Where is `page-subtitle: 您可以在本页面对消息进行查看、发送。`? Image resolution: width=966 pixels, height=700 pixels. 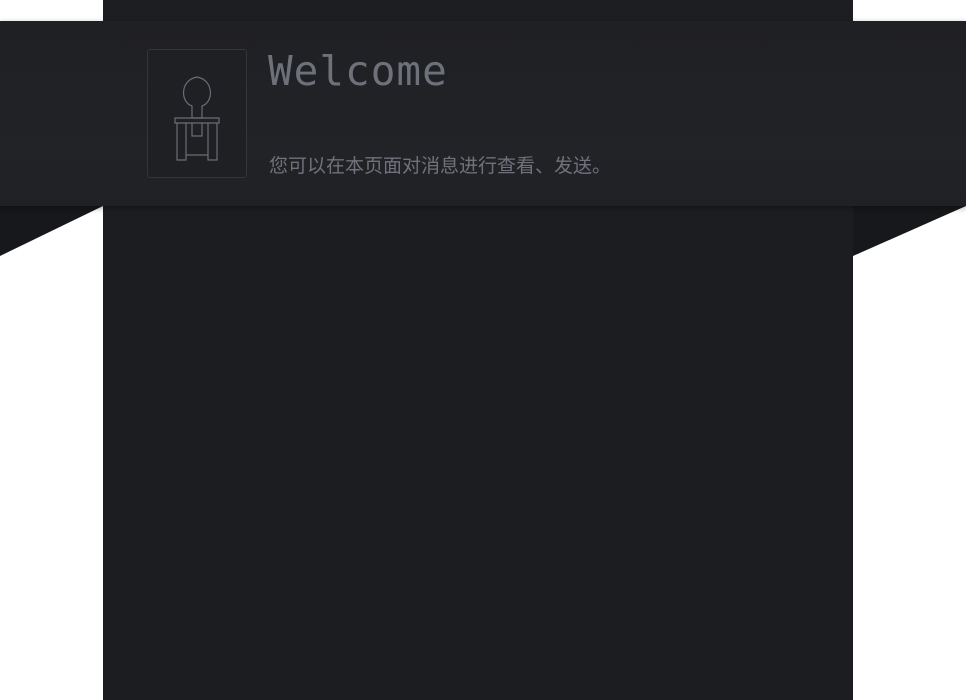
page-subtitle: 您可以在本页面对消息进行查看、发送。 is located at coordinates (440, 166).